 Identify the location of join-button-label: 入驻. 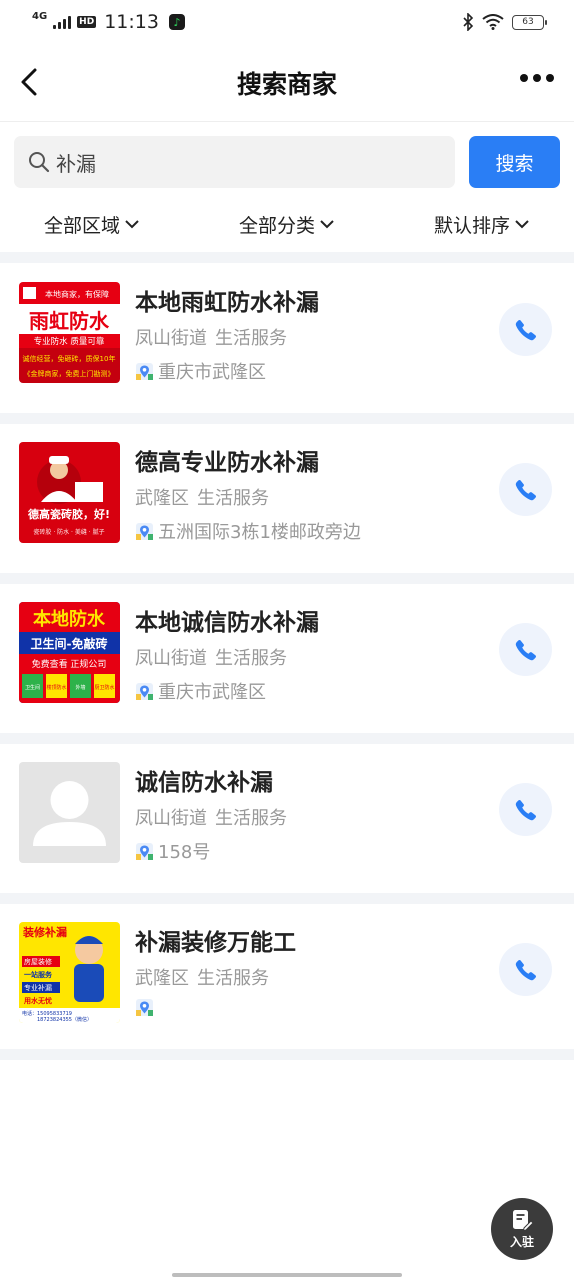
(521, 1242).